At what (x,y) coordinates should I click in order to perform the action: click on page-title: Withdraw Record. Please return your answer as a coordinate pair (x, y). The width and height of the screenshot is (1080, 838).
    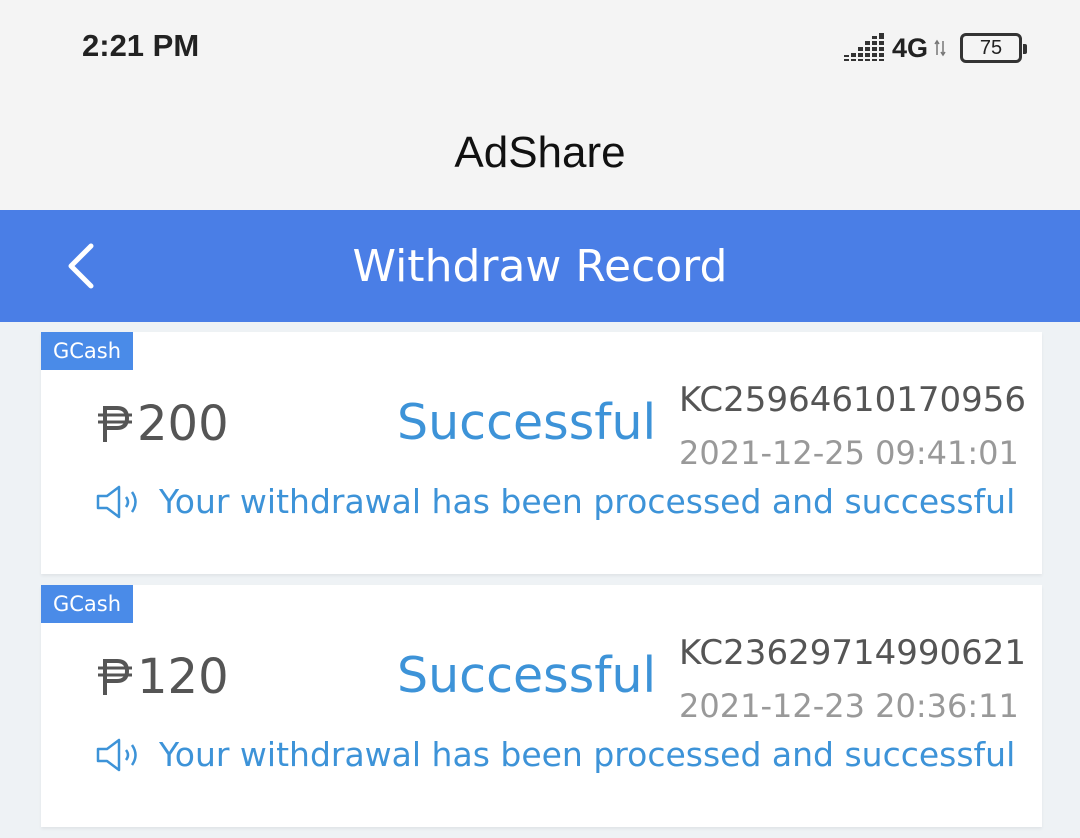
    Looking at the image, I should click on (540, 266).